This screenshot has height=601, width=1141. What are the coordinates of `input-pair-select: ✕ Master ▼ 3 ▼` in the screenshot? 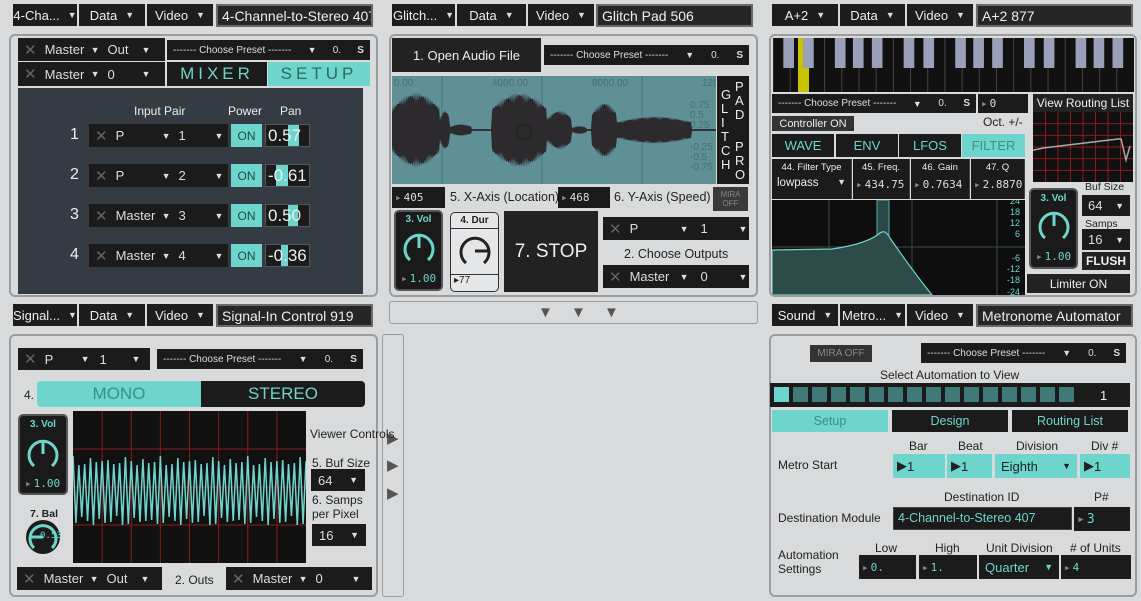 It's located at (158, 215).